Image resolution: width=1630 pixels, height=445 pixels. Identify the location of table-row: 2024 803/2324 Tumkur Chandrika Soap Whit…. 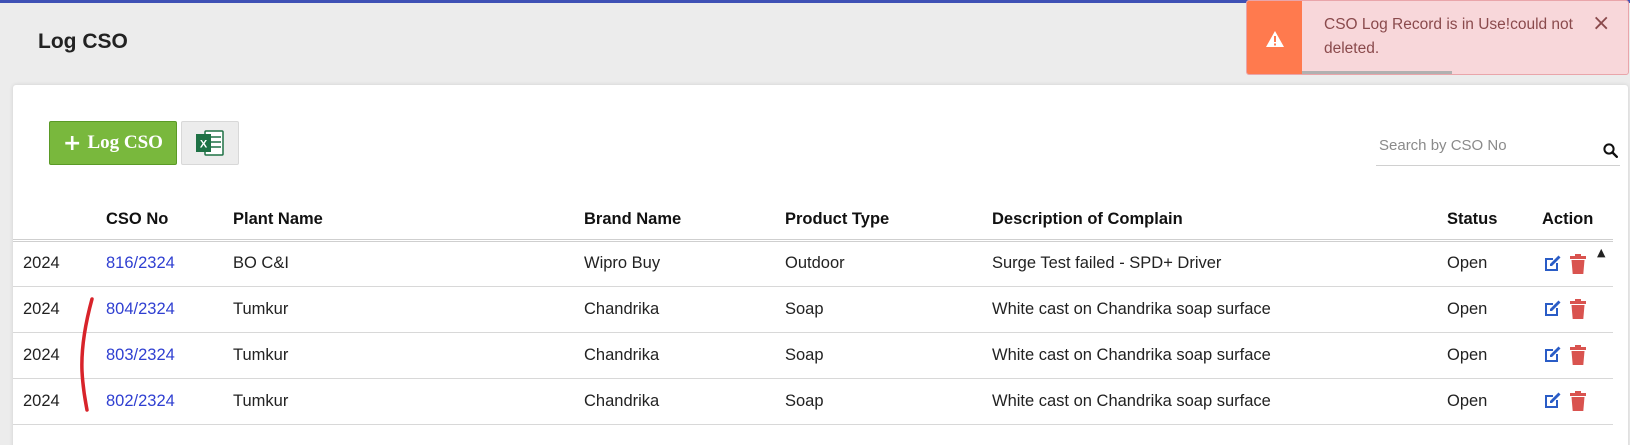
(813, 355).